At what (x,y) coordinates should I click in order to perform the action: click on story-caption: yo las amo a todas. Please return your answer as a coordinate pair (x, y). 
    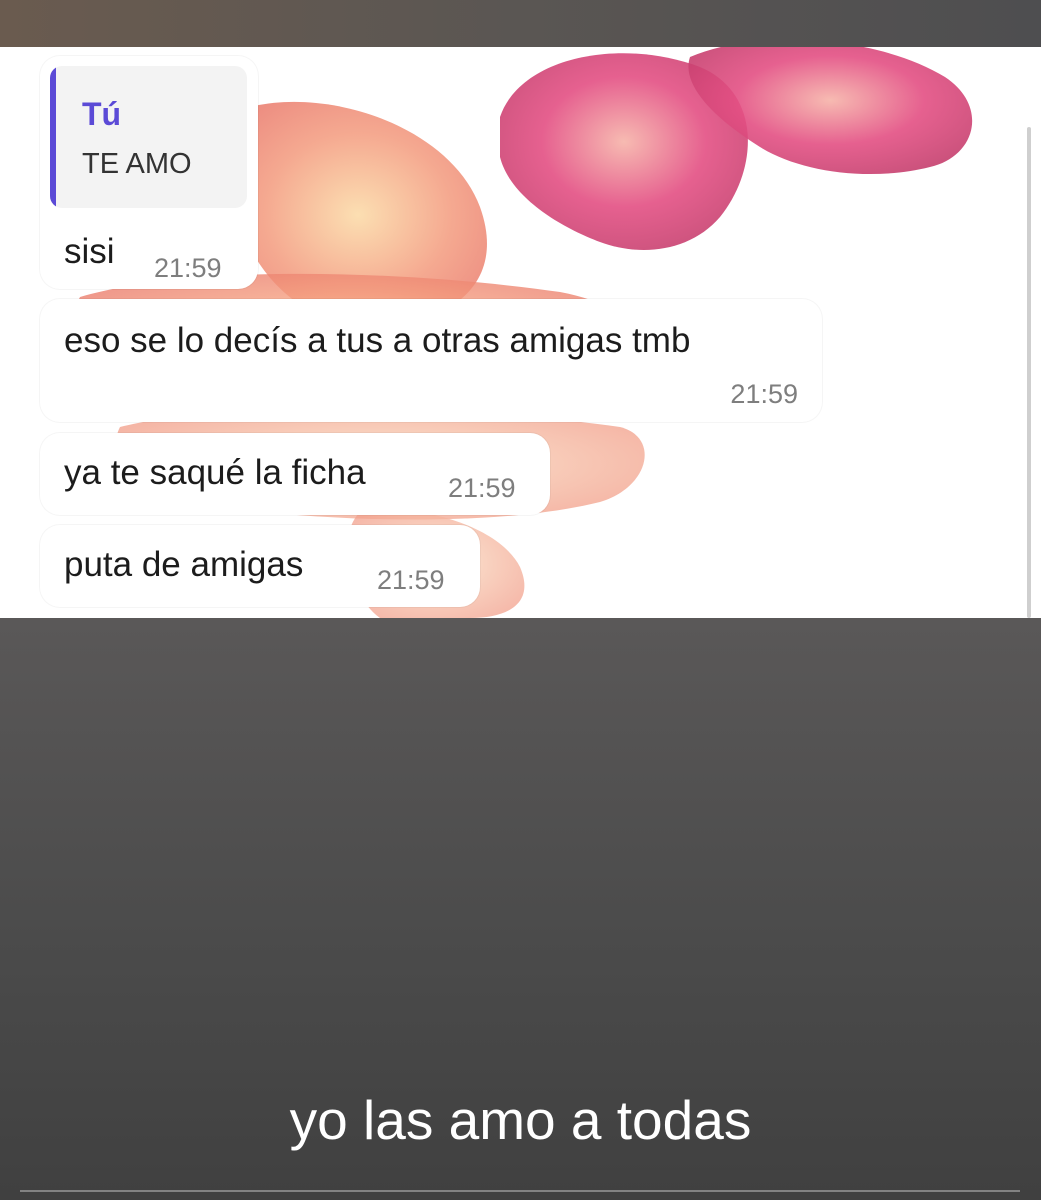
    Looking at the image, I should click on (520, 1120).